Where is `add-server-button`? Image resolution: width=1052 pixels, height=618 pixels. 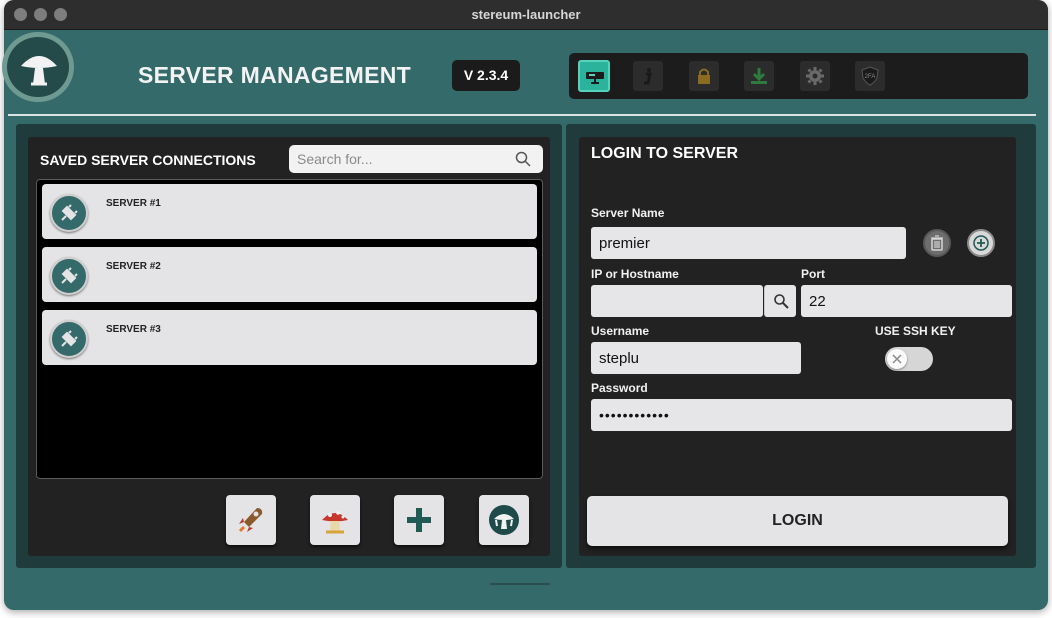 add-server-button is located at coordinates (419, 520).